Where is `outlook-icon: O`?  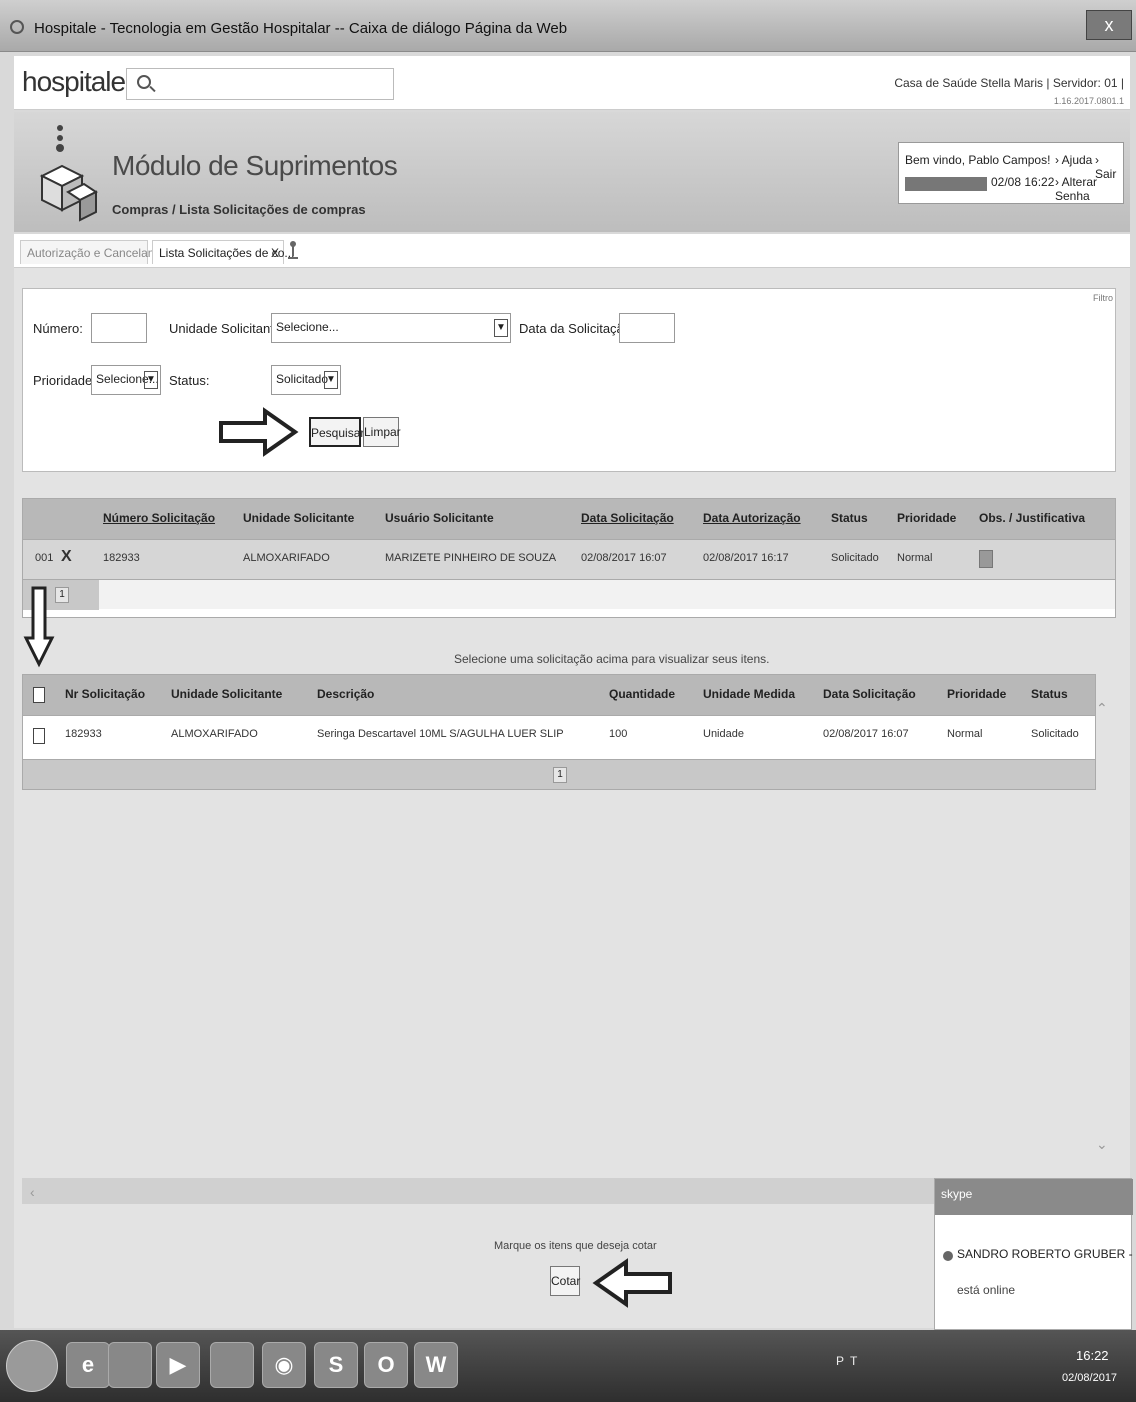
outlook-icon: O is located at coordinates (386, 1365).